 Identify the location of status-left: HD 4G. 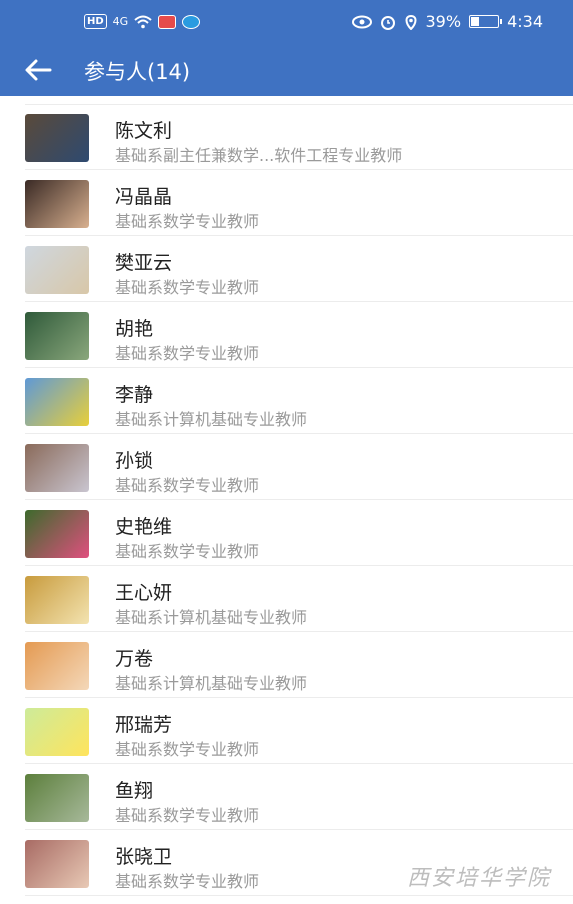
(142, 21).